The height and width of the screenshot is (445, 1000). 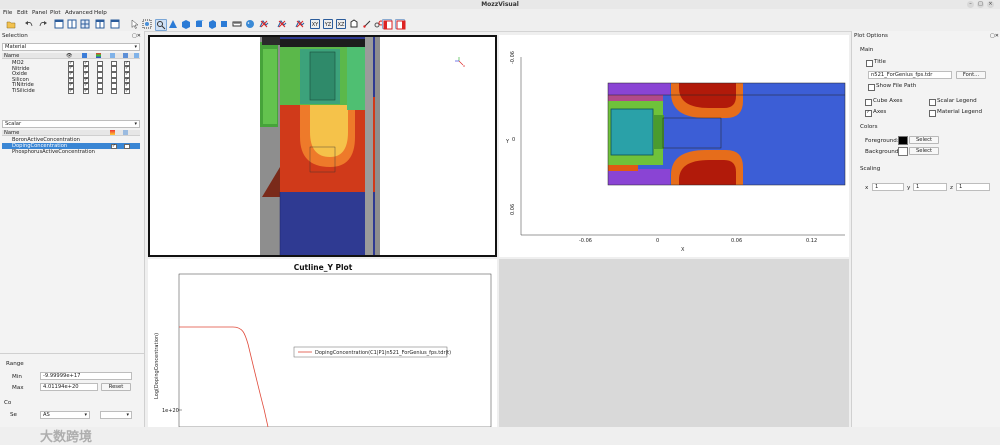 What do you see at coordinates (264, 24) in the screenshot?
I see `cut-x-icon` at bounding box center [264, 24].